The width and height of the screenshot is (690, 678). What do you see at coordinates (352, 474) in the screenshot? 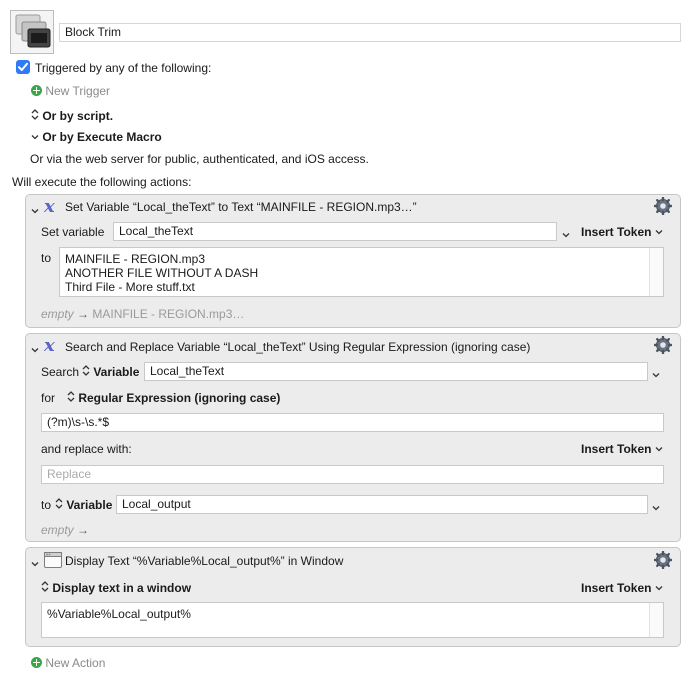
I see `replace-field: Replace` at bounding box center [352, 474].